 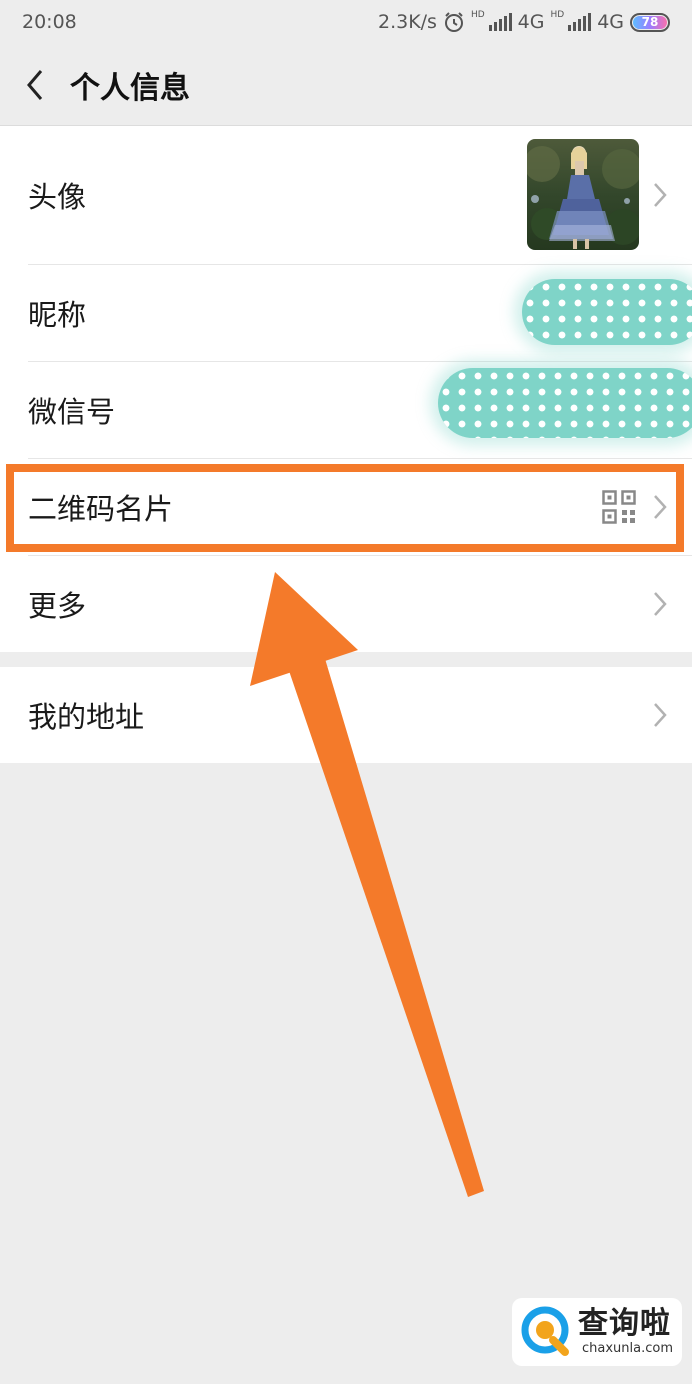 What do you see at coordinates (565, 403) in the screenshot?
I see `wechat-id-mask` at bounding box center [565, 403].